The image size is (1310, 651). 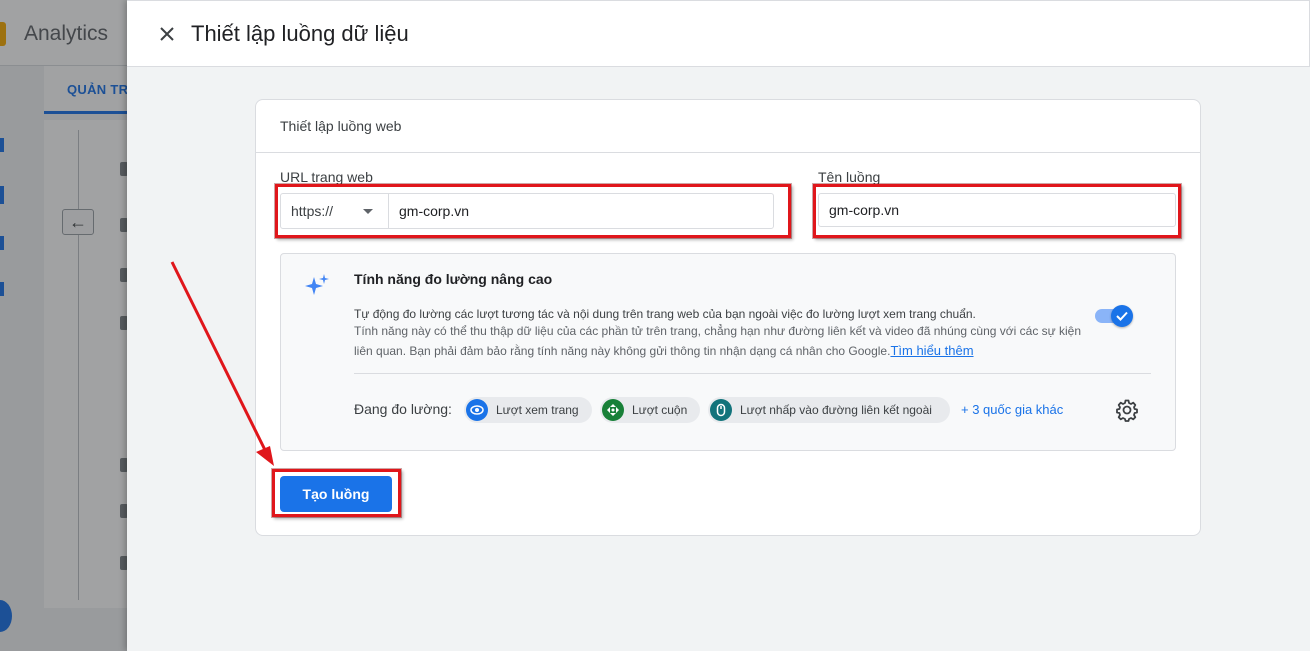 What do you see at coordinates (300, 33) in the screenshot?
I see `dialog-title: Thiết lập luồng dữ liệu` at bounding box center [300, 33].